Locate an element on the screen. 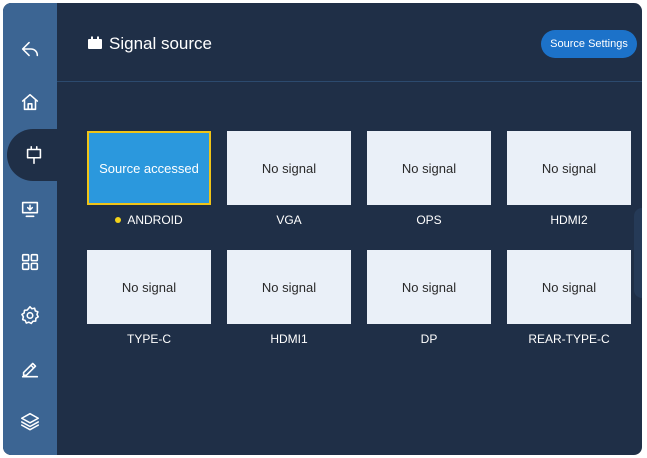  nav-pen is located at coordinates (30, 368).